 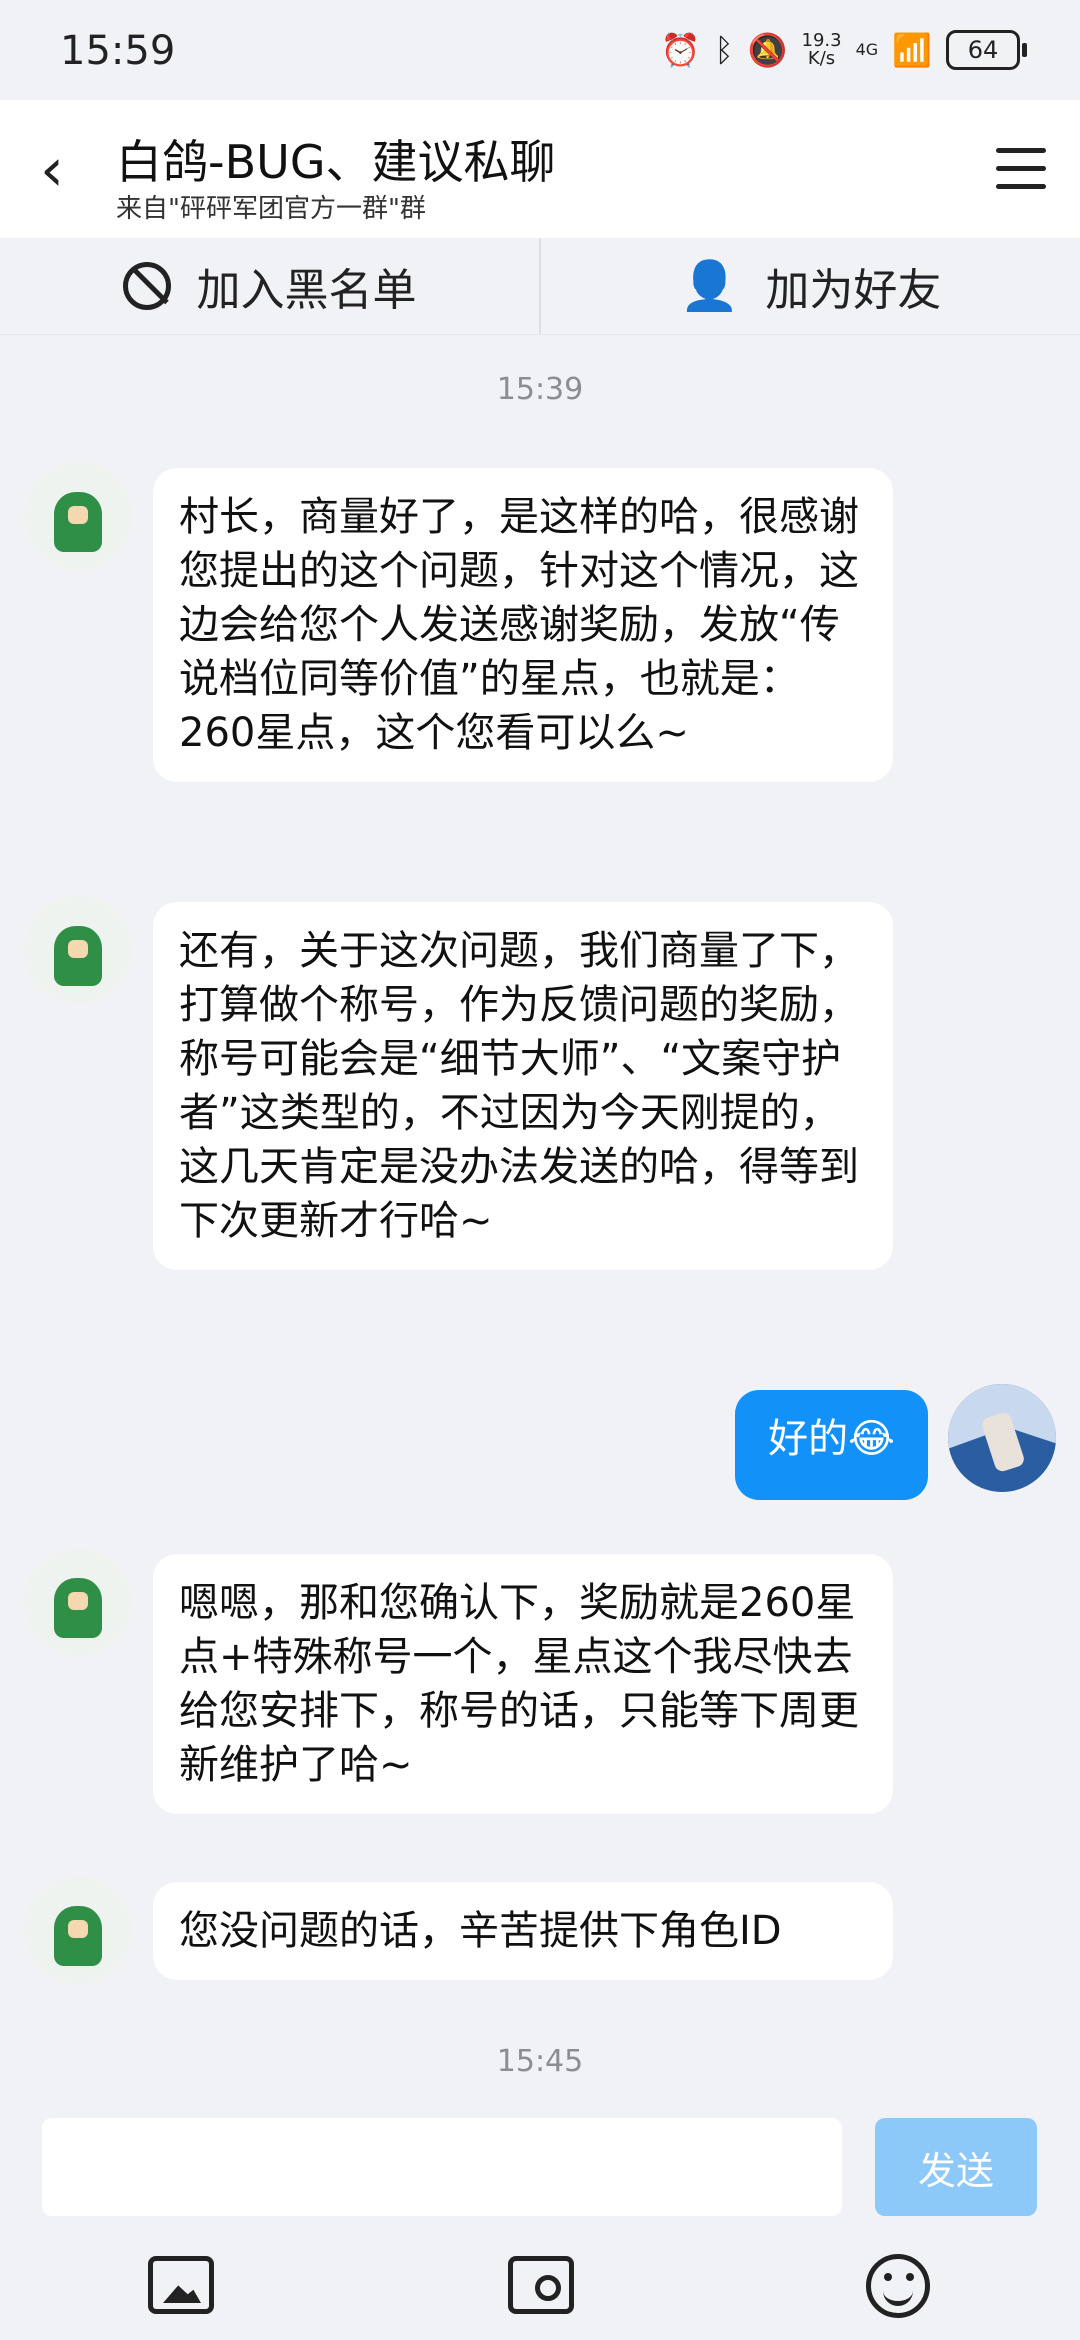 What do you see at coordinates (540, 389) in the screenshot?
I see `timestamp: 15:39` at bounding box center [540, 389].